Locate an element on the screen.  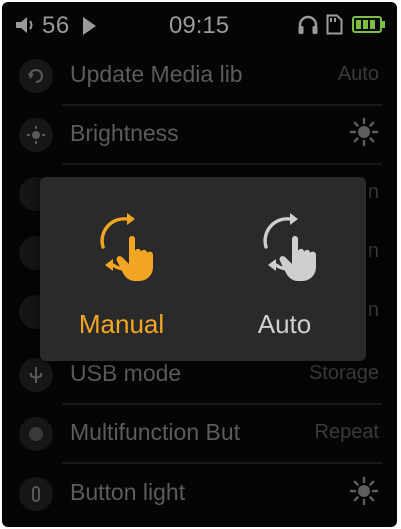
setting-value: Repeat is located at coordinates (347, 432).